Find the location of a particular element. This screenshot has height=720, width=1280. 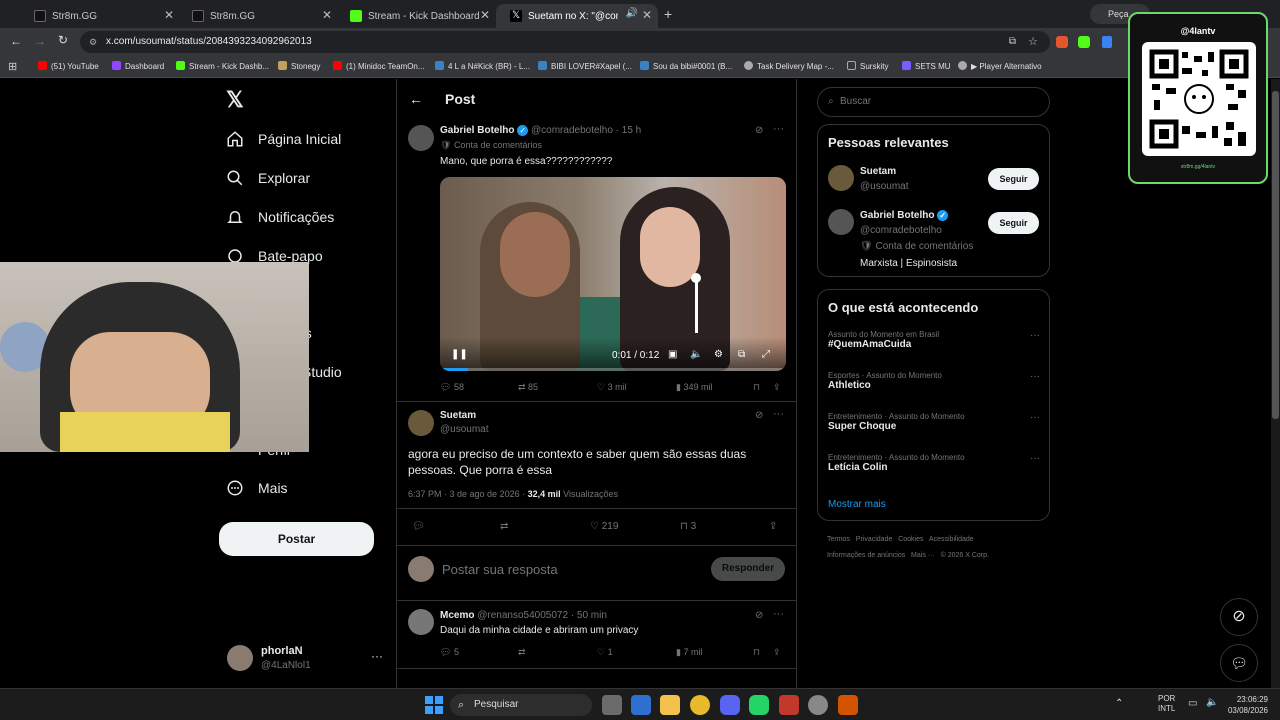

reply-button: Responder is located at coordinates (748, 569).